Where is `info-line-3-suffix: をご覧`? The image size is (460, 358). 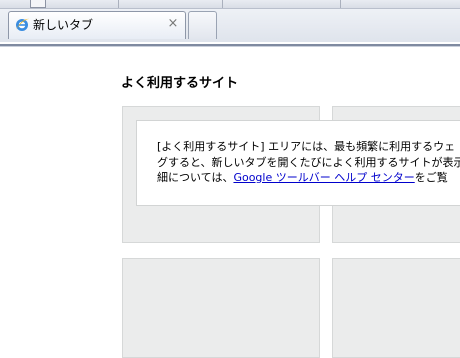
info-line-3-suffix: をご覧 is located at coordinates (431, 177).